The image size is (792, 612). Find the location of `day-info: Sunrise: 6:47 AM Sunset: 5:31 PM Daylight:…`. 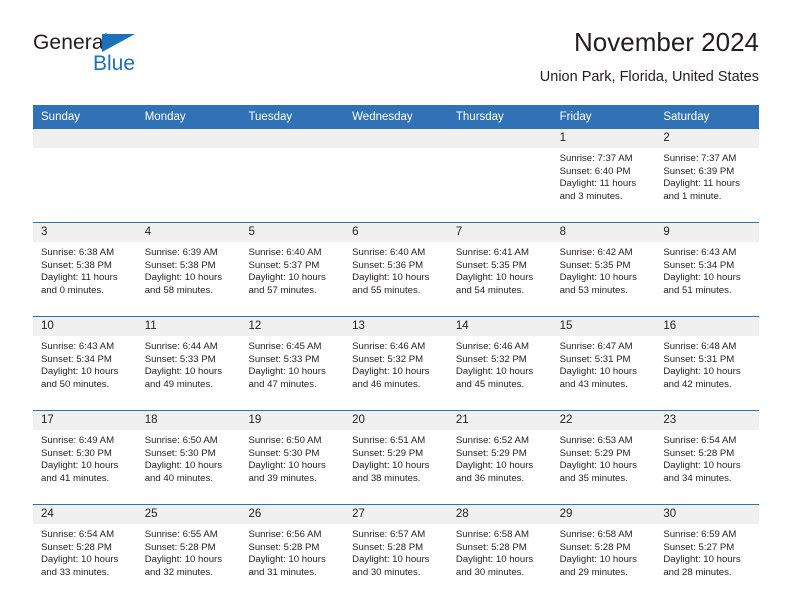

day-info: Sunrise: 6:47 AM Sunset: 5:31 PM Daylight:… is located at coordinates (604, 363).